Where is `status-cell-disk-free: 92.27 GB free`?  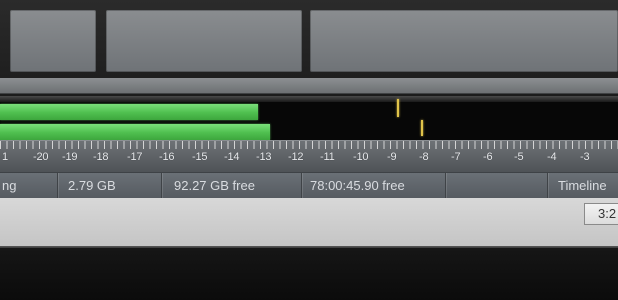
status-cell-disk-free: 92.27 GB free is located at coordinates (232, 186).